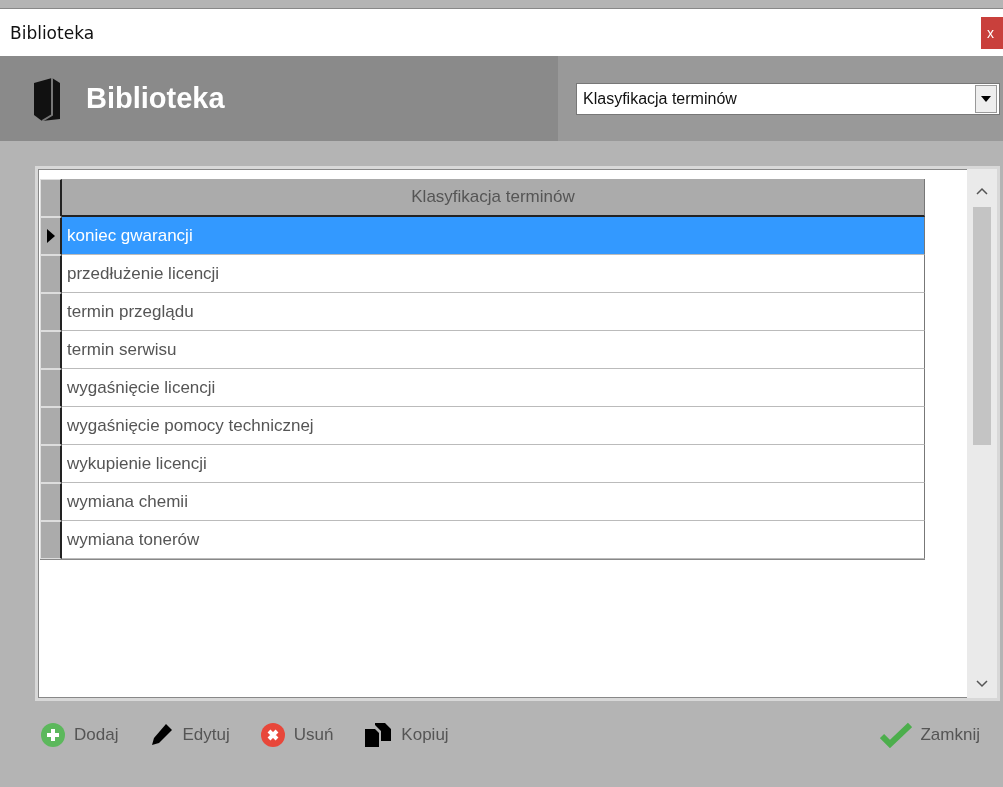 The height and width of the screenshot is (787, 1003). Describe the element at coordinates (493, 464) in the screenshot. I see `table-cell: wykupienie licencji` at that location.